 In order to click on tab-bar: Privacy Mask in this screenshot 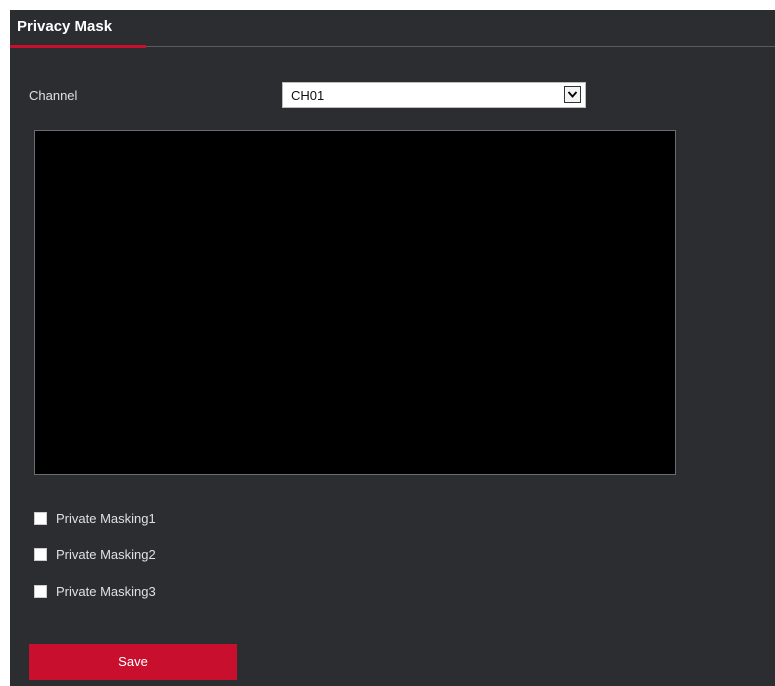, I will do `click(392, 29)`.